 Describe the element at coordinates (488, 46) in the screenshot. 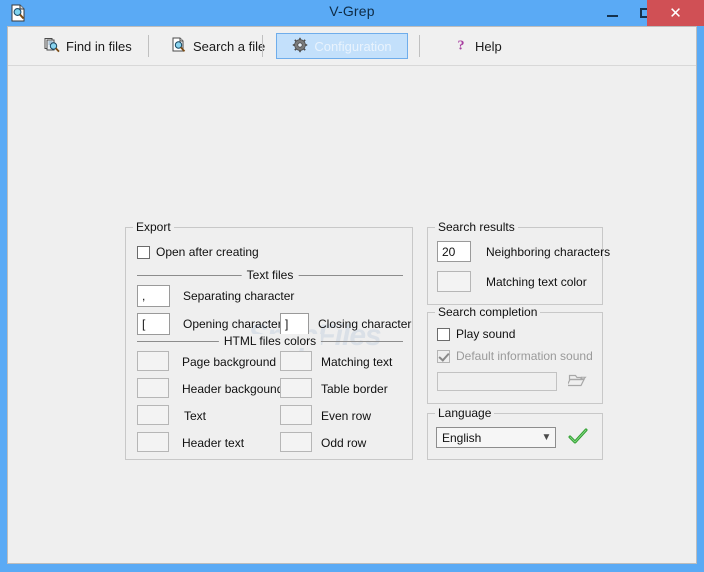

I see `toolbar-label-help: Help` at that location.